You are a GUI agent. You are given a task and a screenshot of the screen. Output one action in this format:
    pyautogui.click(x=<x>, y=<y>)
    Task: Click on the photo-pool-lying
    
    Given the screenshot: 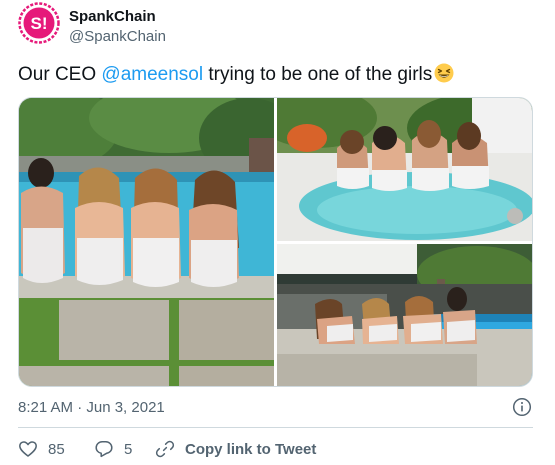 What is the action you would take?
    pyautogui.click(x=404, y=315)
    